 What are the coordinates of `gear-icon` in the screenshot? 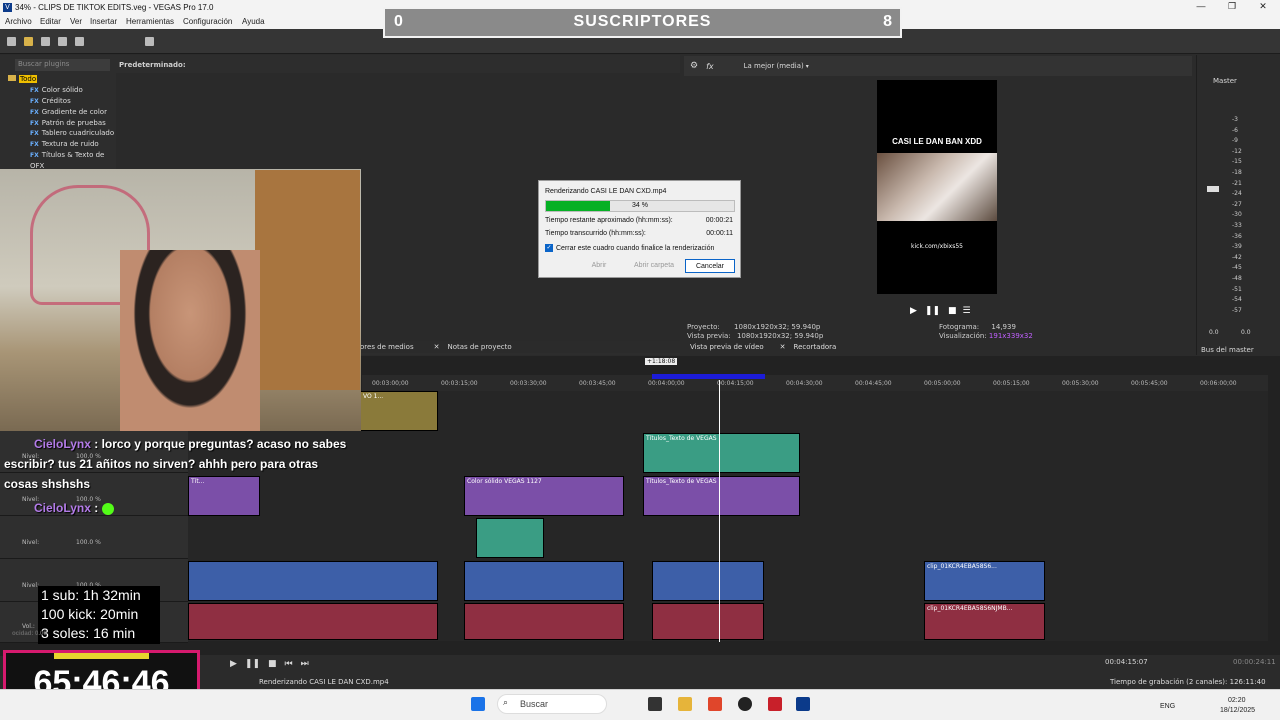 It's located at (79, 41).